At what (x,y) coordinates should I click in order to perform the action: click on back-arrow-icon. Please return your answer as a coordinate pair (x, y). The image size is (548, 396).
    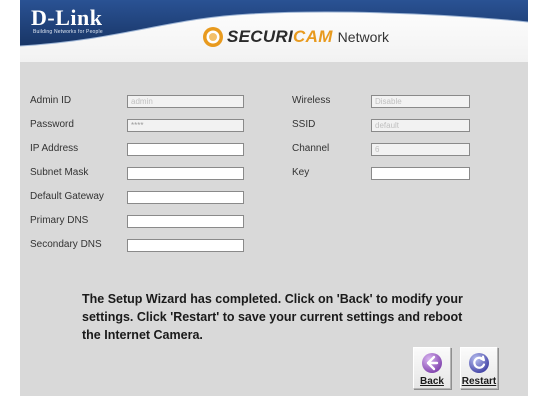
    Looking at the image, I should click on (432, 363).